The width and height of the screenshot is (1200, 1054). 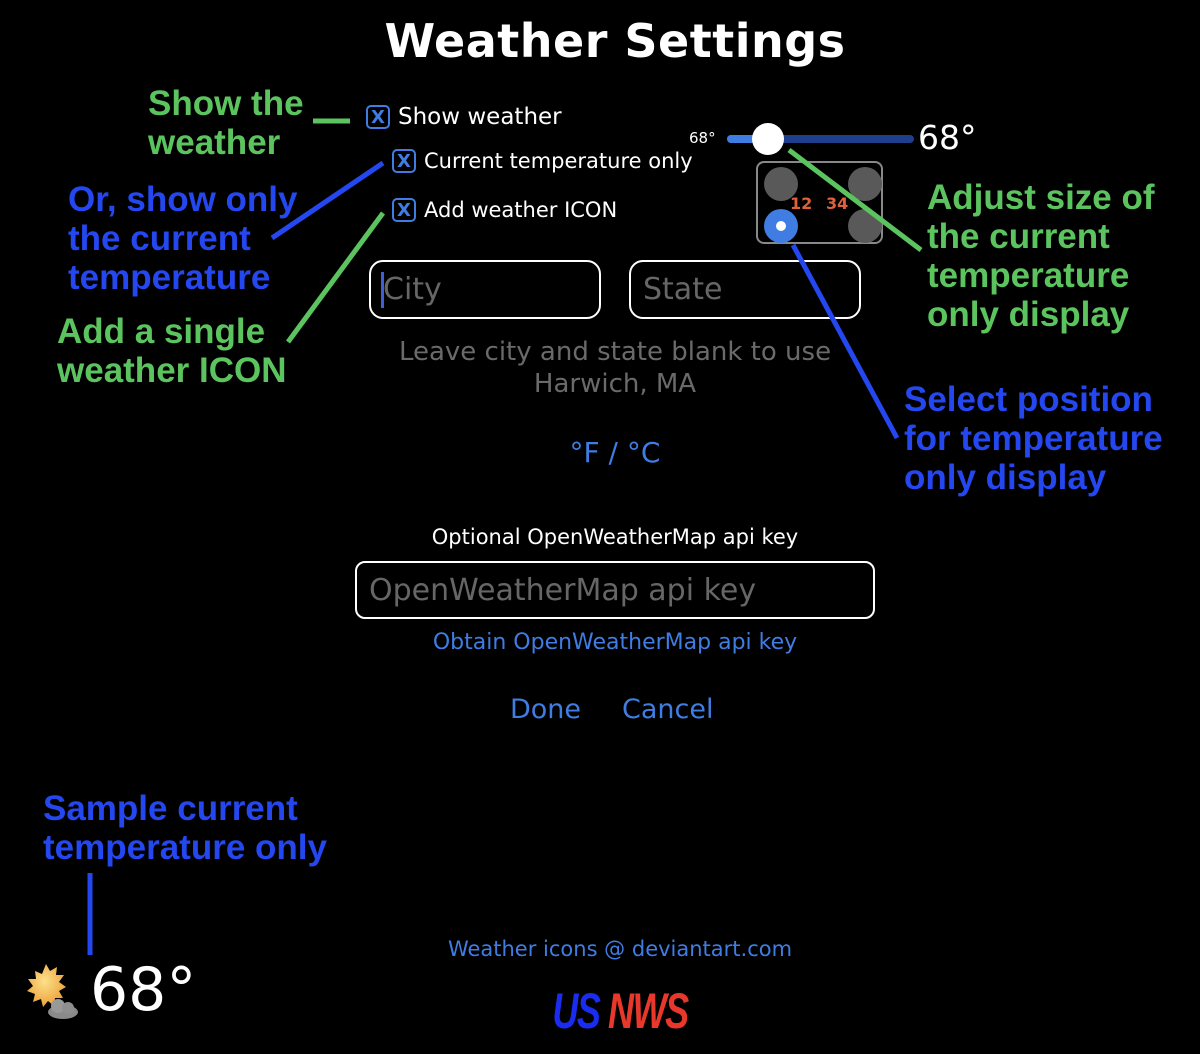 I want to click on us-nws-logo: US NWS, so click(x=620, y=1011).